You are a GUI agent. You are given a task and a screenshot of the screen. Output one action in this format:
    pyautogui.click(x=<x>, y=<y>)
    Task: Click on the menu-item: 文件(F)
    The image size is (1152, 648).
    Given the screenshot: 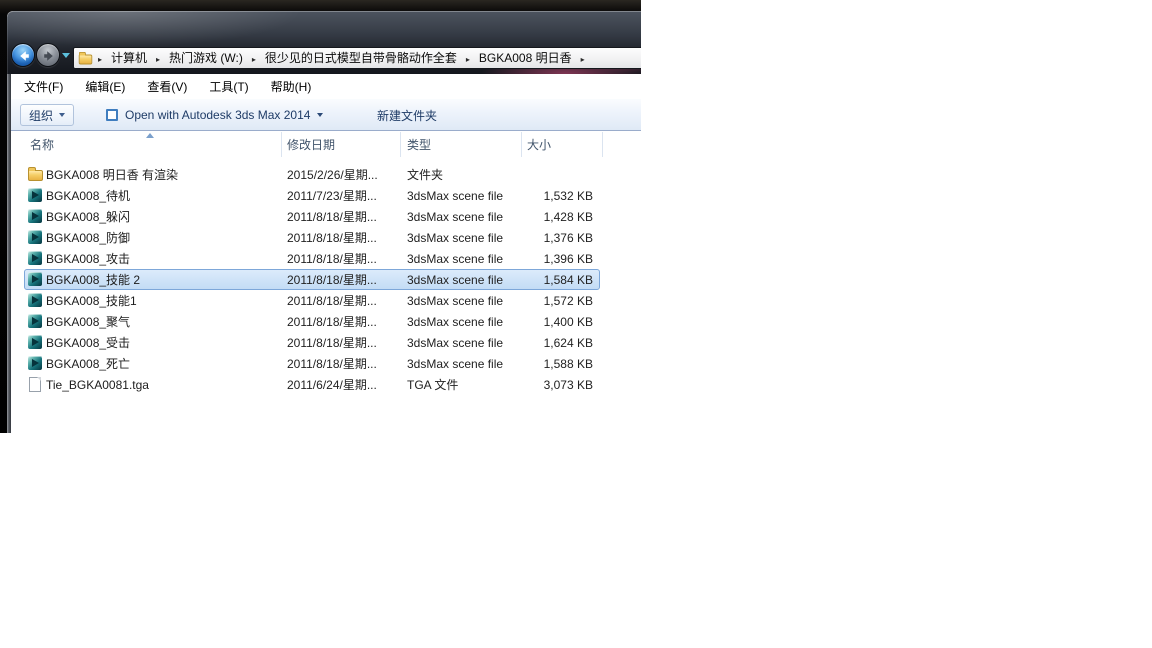 What is the action you would take?
    pyautogui.click(x=43, y=86)
    